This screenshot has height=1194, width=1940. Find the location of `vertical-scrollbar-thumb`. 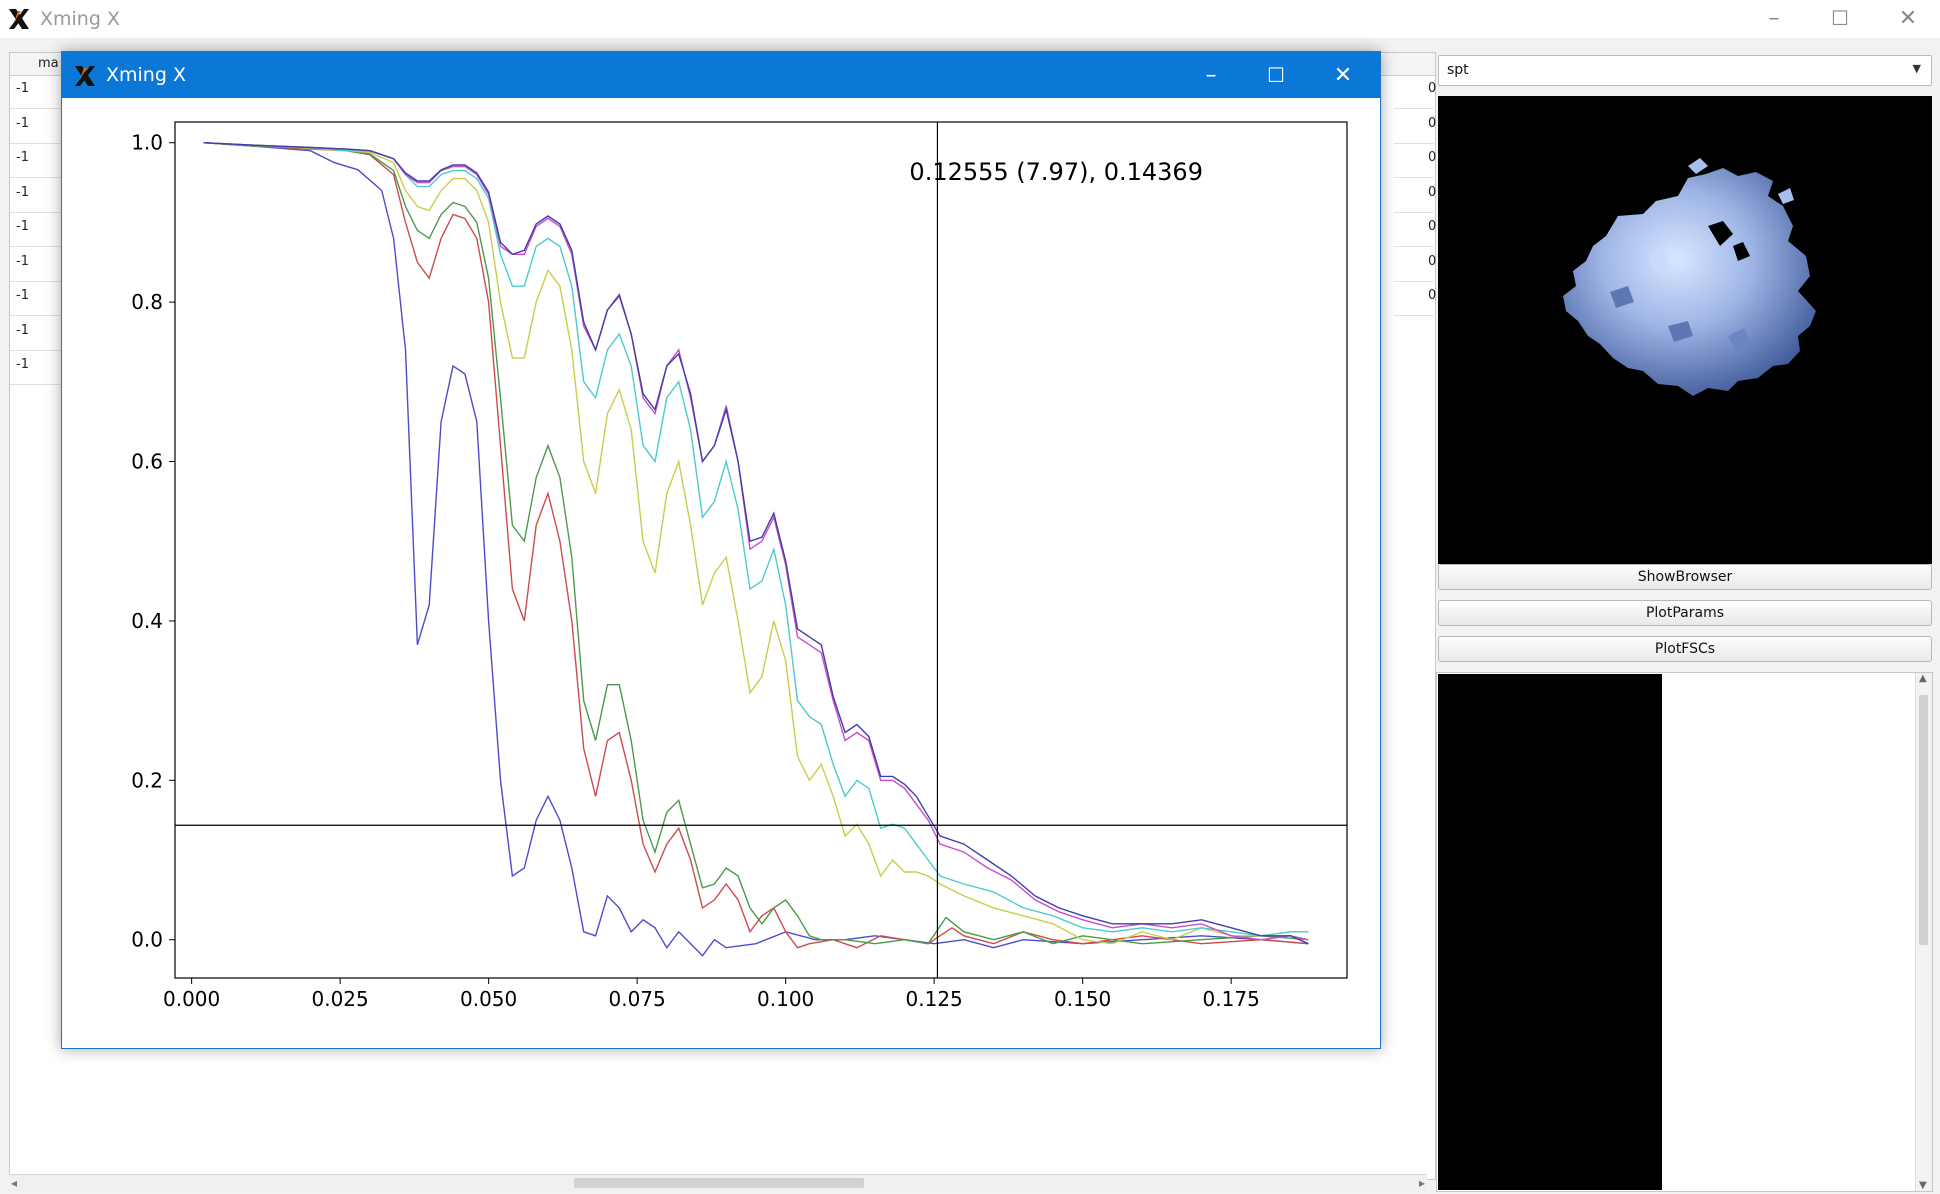

vertical-scrollbar-thumb is located at coordinates (1923, 820).